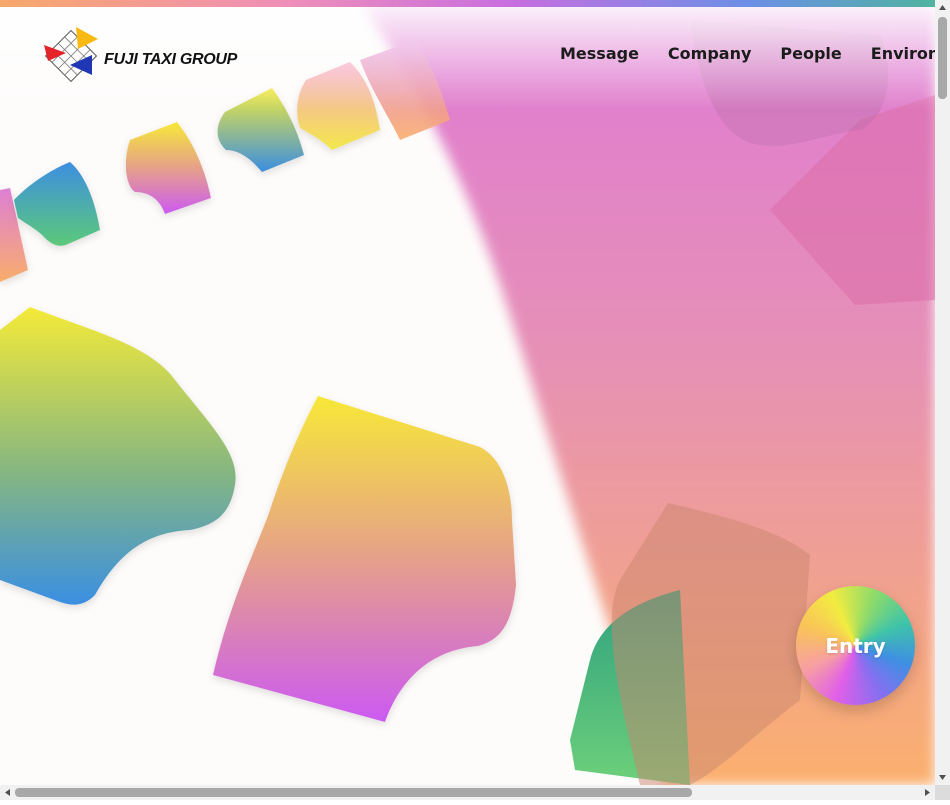  Describe the element at coordinates (599, 53) in the screenshot. I see `nav-item-message: Message` at that location.